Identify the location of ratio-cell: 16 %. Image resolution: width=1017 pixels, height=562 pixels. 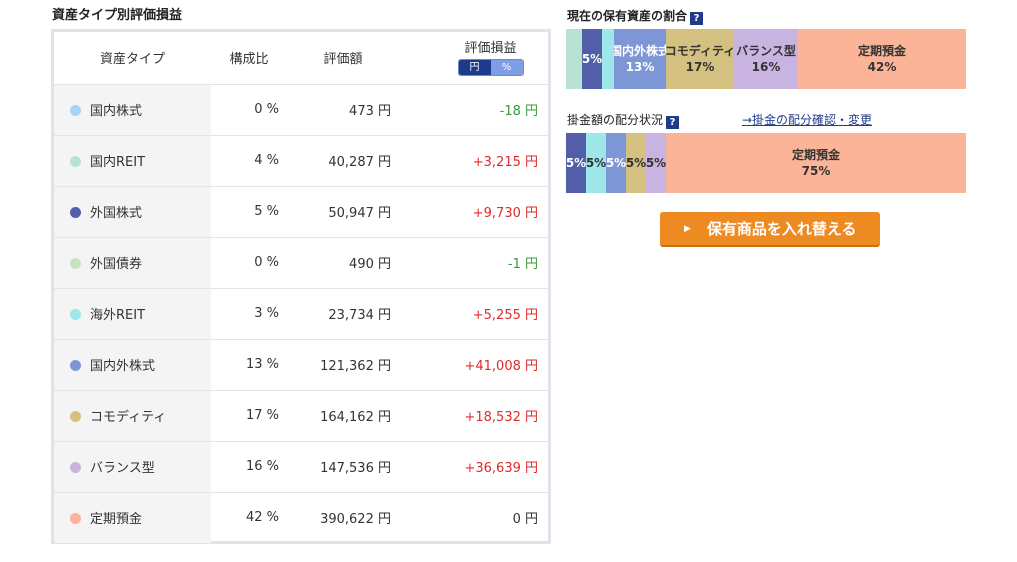
(249, 467).